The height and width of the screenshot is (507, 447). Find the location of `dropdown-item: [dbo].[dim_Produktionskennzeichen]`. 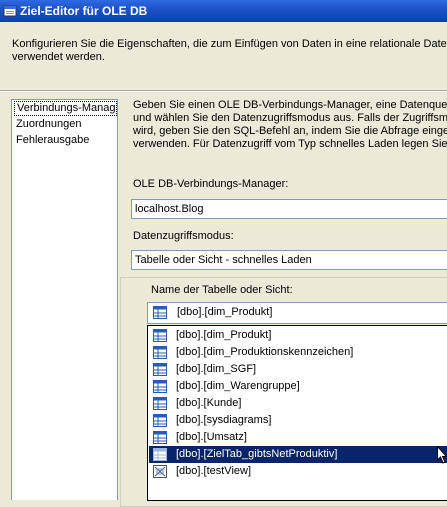

dropdown-item: [dbo].[dim_Produktionskennzeichen] is located at coordinates (298, 352).